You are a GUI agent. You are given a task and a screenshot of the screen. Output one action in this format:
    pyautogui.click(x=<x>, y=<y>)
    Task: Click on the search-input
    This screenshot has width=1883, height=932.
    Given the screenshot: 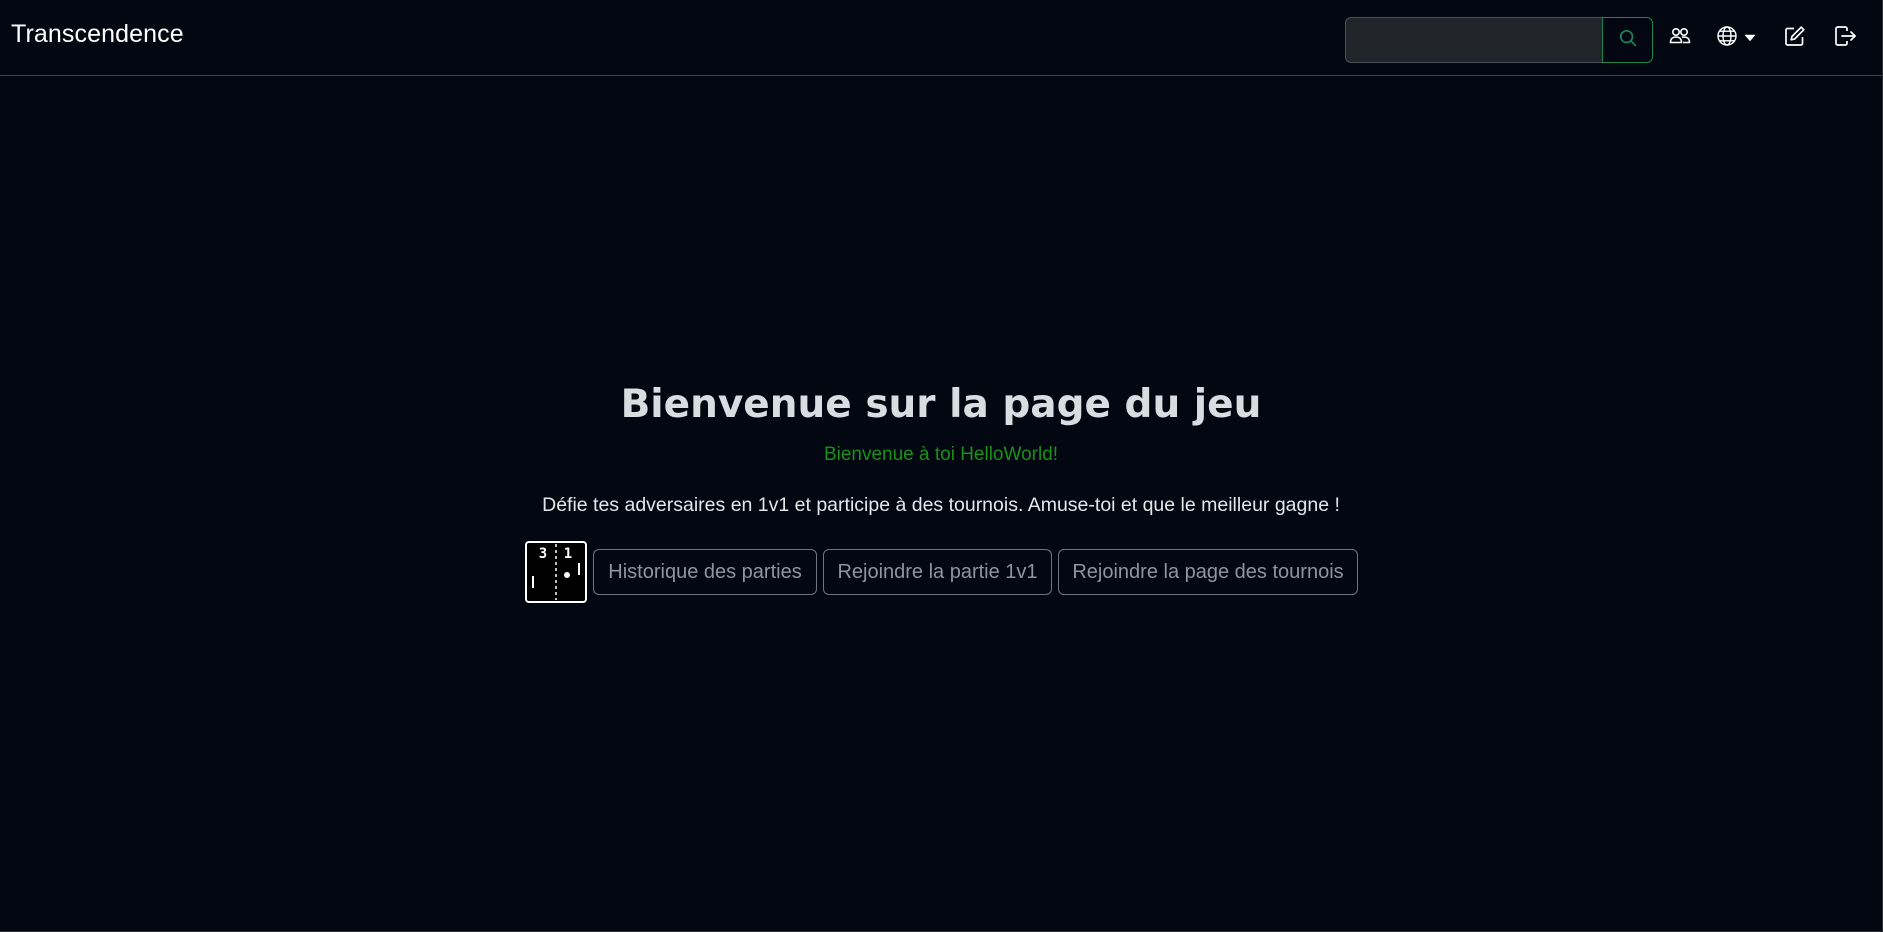 What is the action you would take?
    pyautogui.click(x=1473, y=40)
    